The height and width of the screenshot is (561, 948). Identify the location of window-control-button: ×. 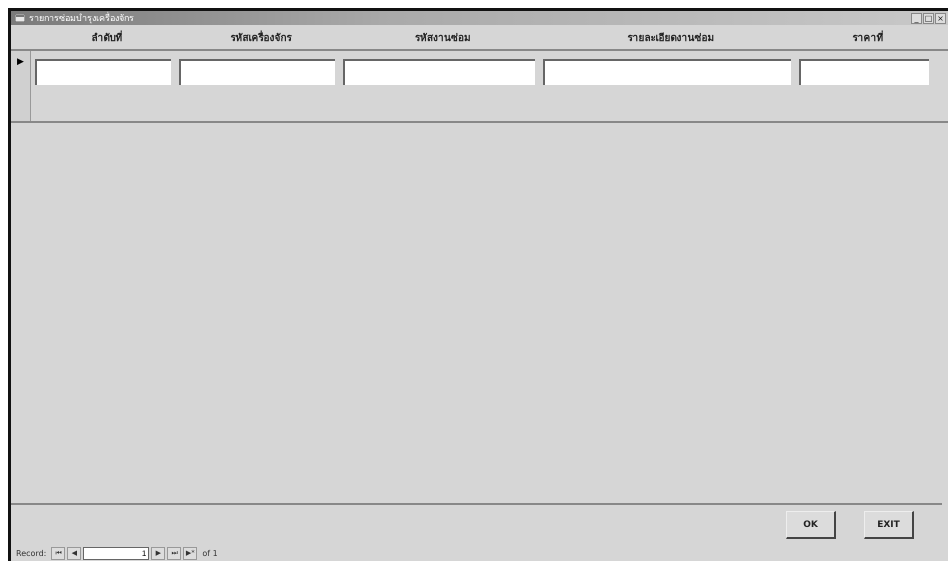
(940, 18).